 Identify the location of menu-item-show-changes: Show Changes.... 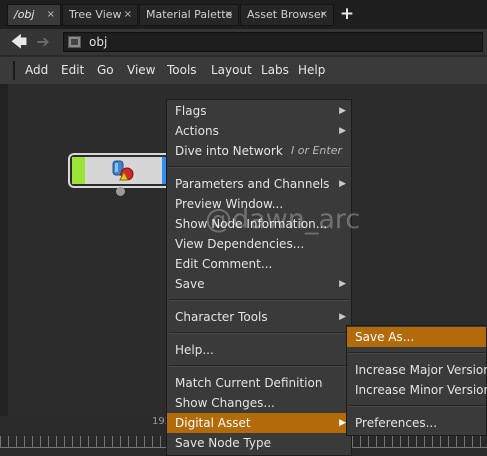
(259, 403).